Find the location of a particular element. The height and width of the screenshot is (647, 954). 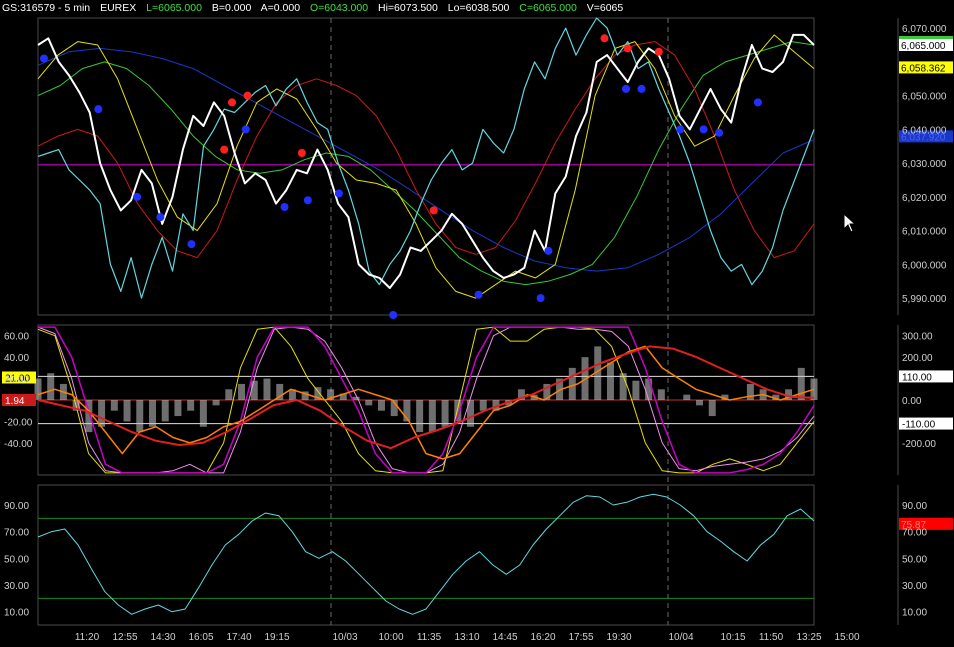

tick-label: 6,050.000 is located at coordinates (924, 97).